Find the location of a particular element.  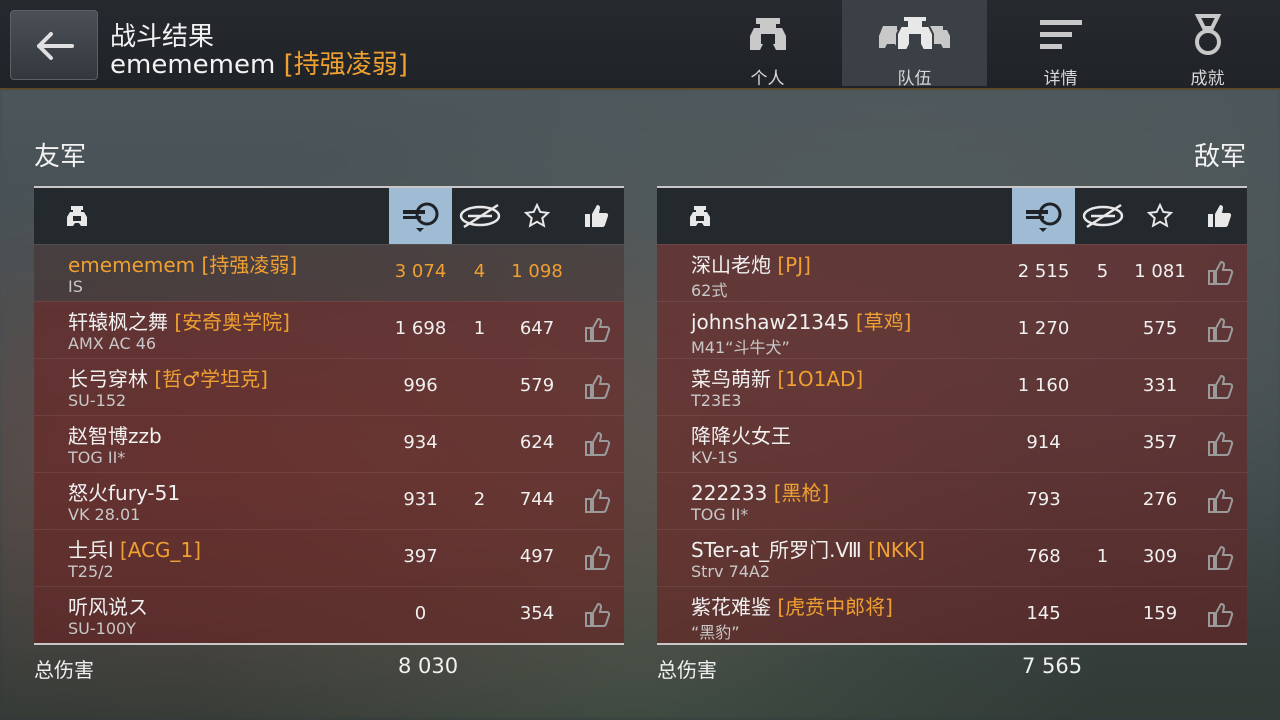

kills-value: 2 is located at coordinates (479, 499).